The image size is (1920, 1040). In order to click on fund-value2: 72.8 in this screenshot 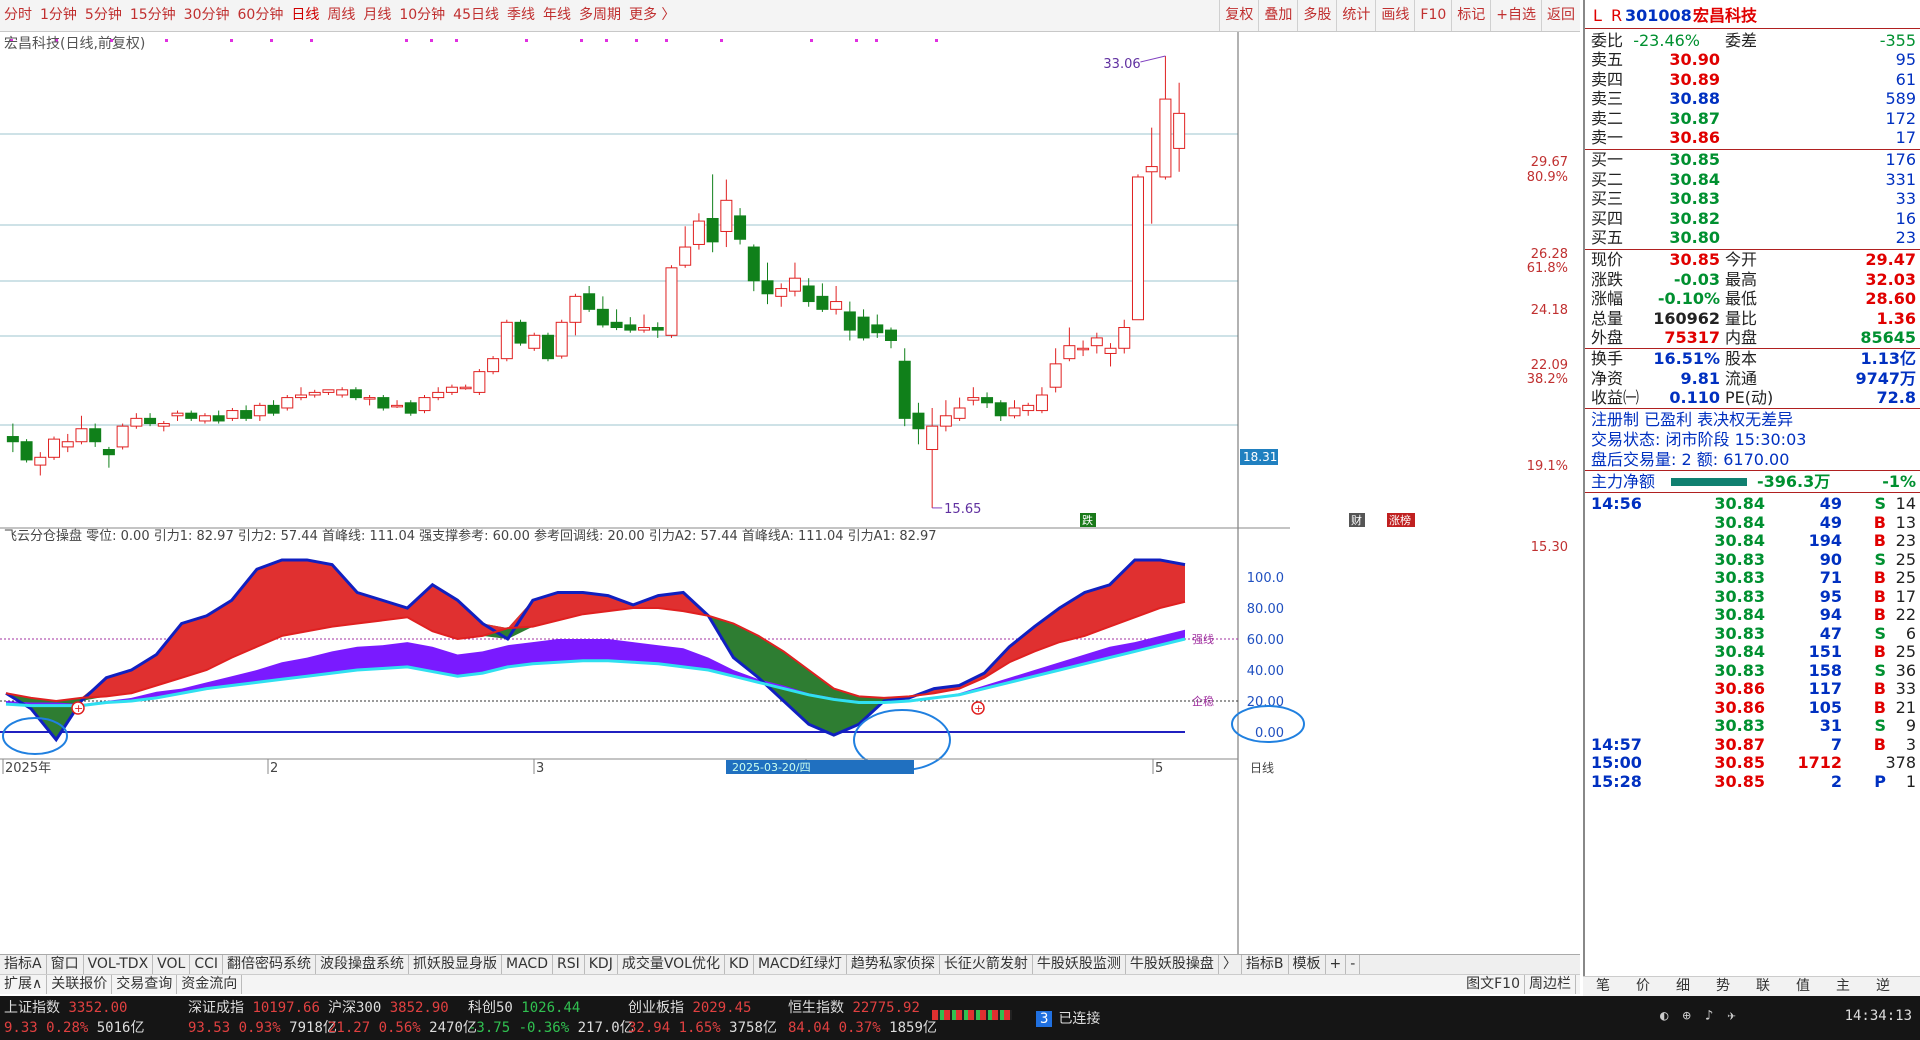, I will do `click(1896, 398)`.